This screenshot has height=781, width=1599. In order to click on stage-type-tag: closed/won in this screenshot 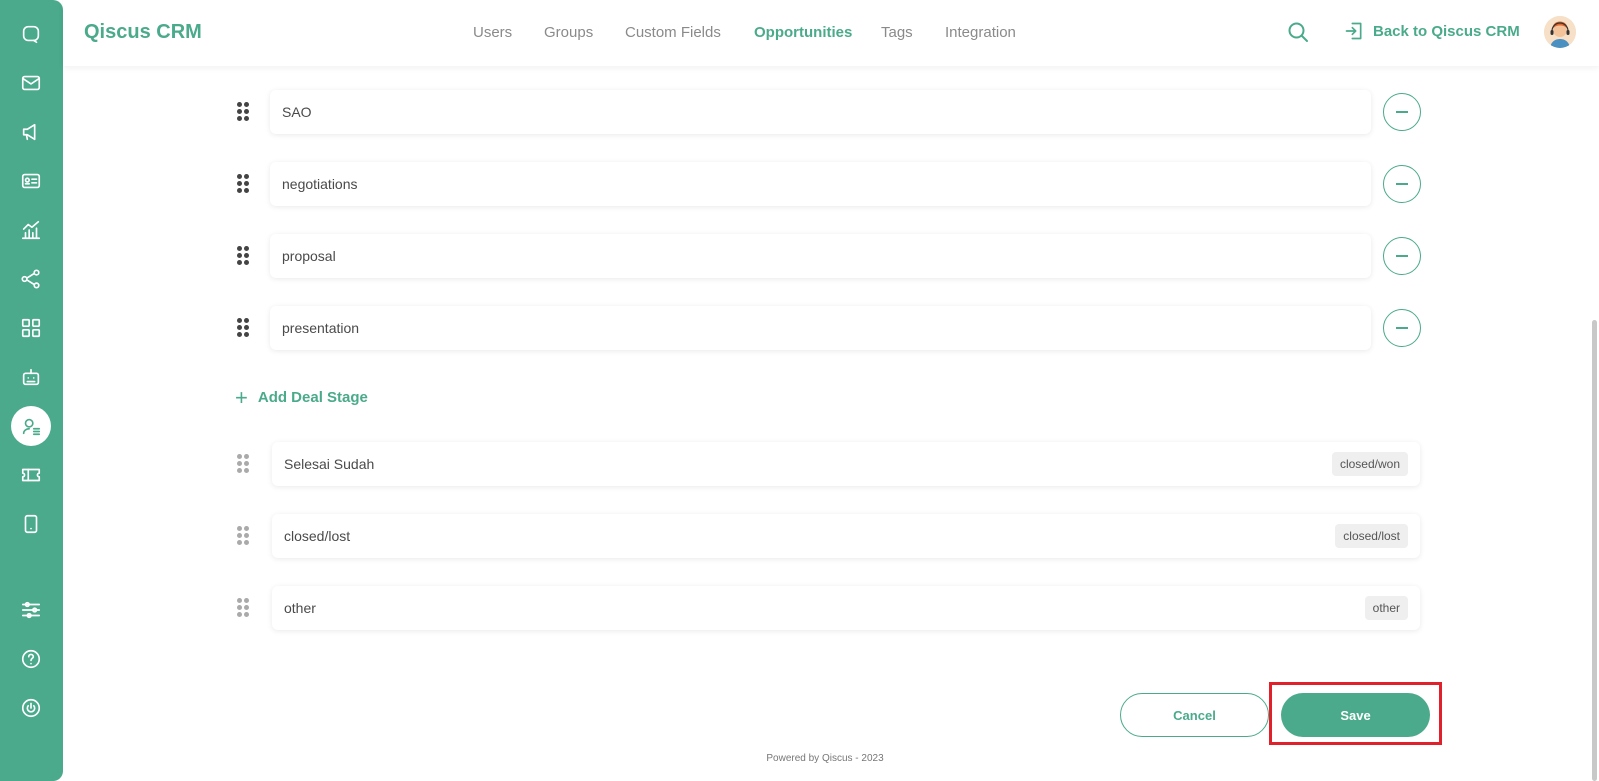, I will do `click(1369, 464)`.